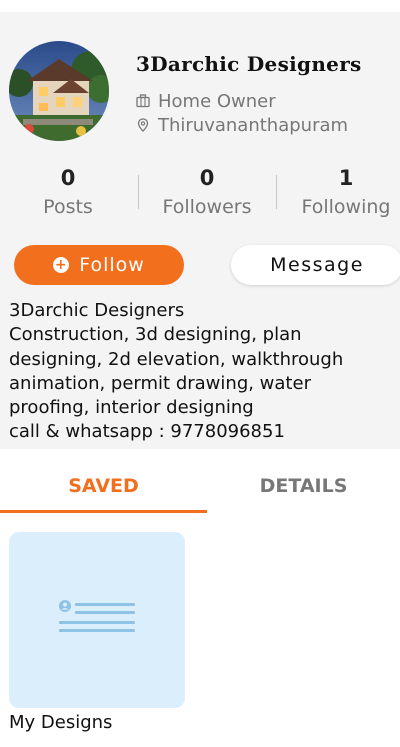 This screenshot has height=747, width=400. I want to click on profile-card-icon, so click(97, 616).